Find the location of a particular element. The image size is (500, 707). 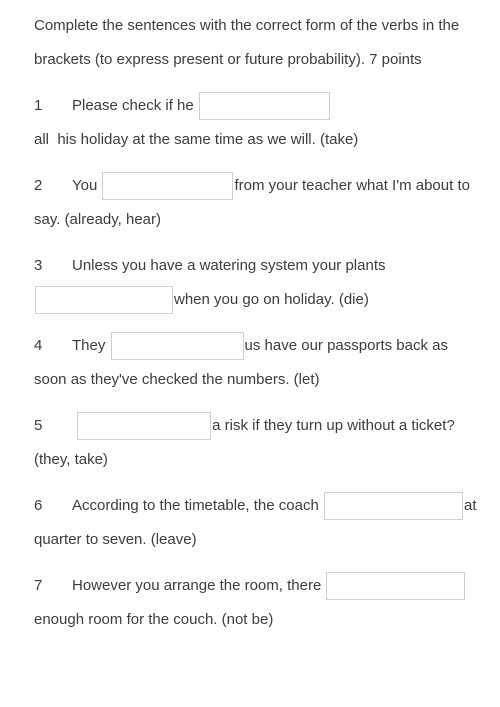

question-number-5: 5 is located at coordinates (38, 425).